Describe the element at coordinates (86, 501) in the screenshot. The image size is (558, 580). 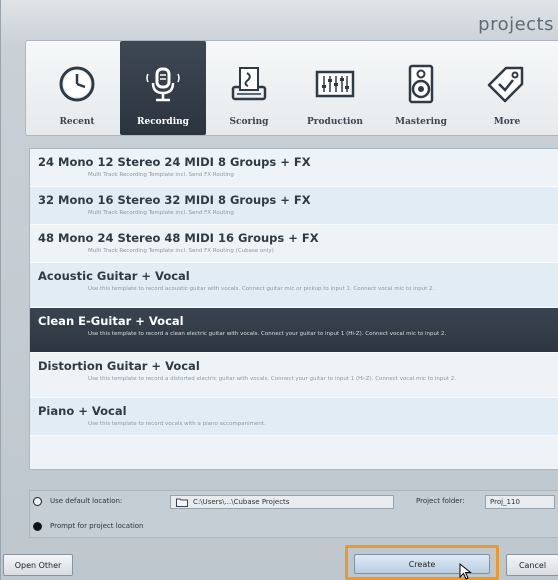
I see `default-location-label: Use default location:` at that location.